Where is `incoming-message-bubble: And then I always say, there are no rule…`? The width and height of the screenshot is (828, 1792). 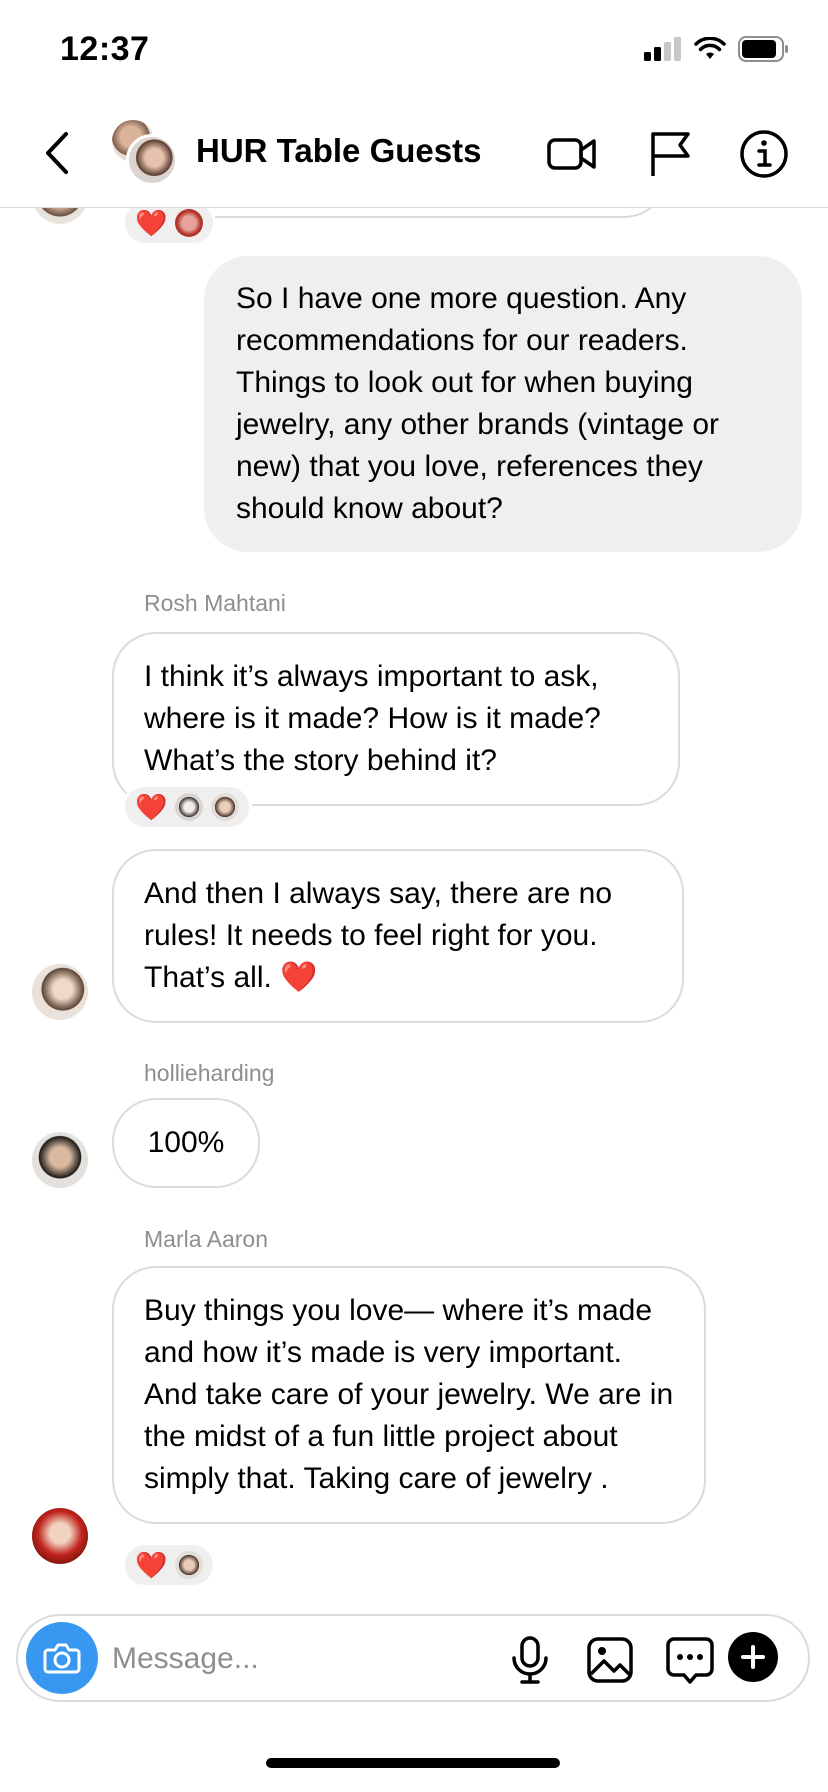
incoming-message-bubble: And then I always say, there are no rule… is located at coordinates (398, 936).